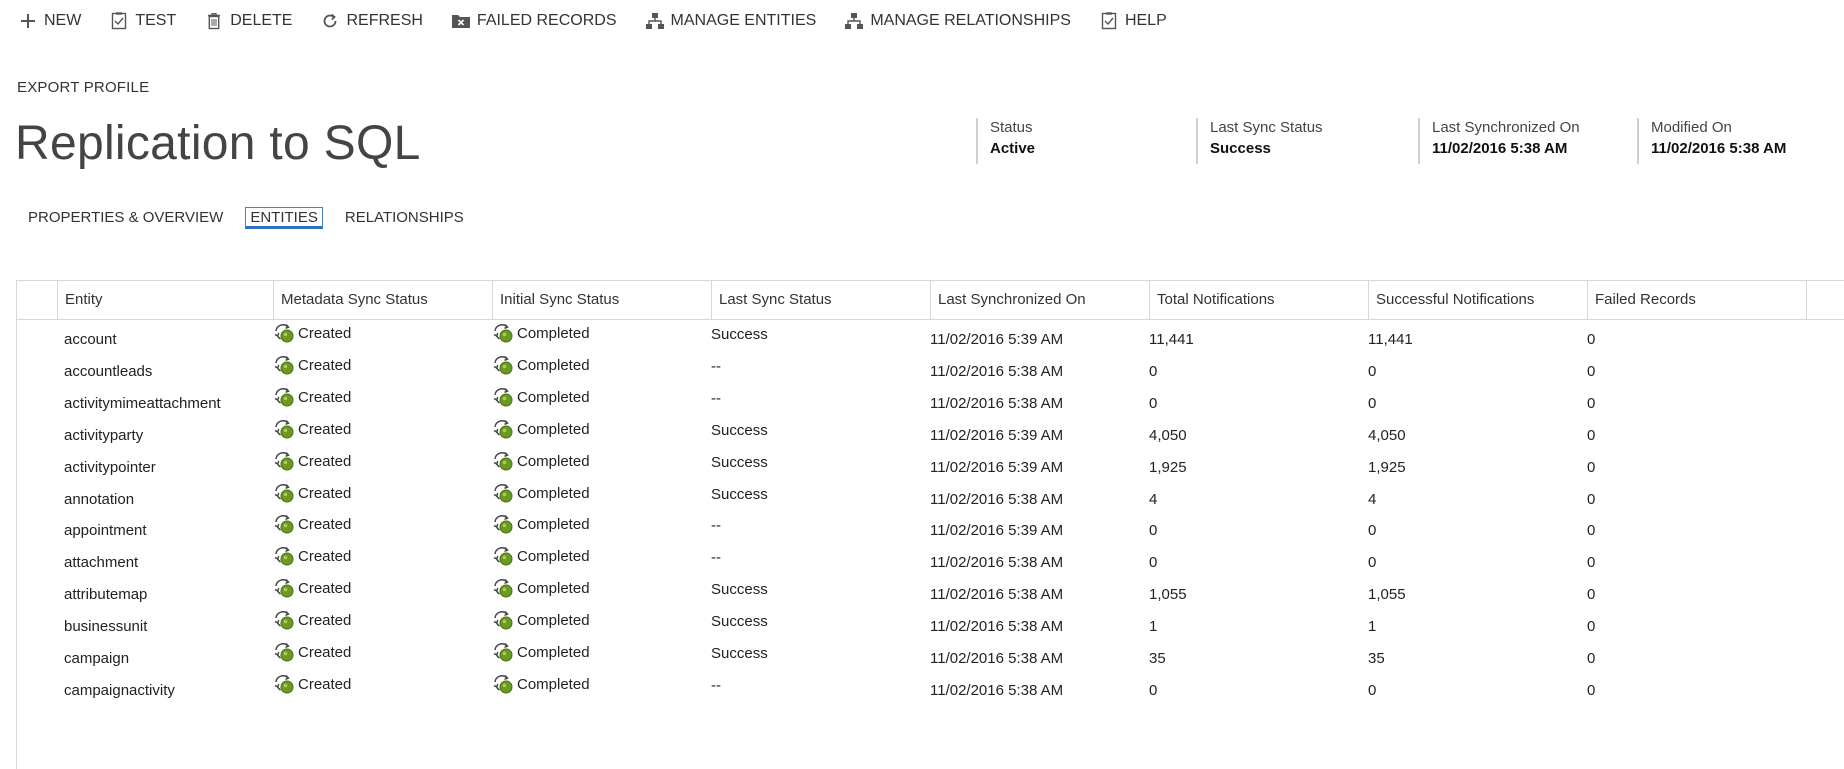 This screenshot has height=769, width=1844. What do you see at coordinates (1825, 300) in the screenshot?
I see `column-header-spacer` at bounding box center [1825, 300].